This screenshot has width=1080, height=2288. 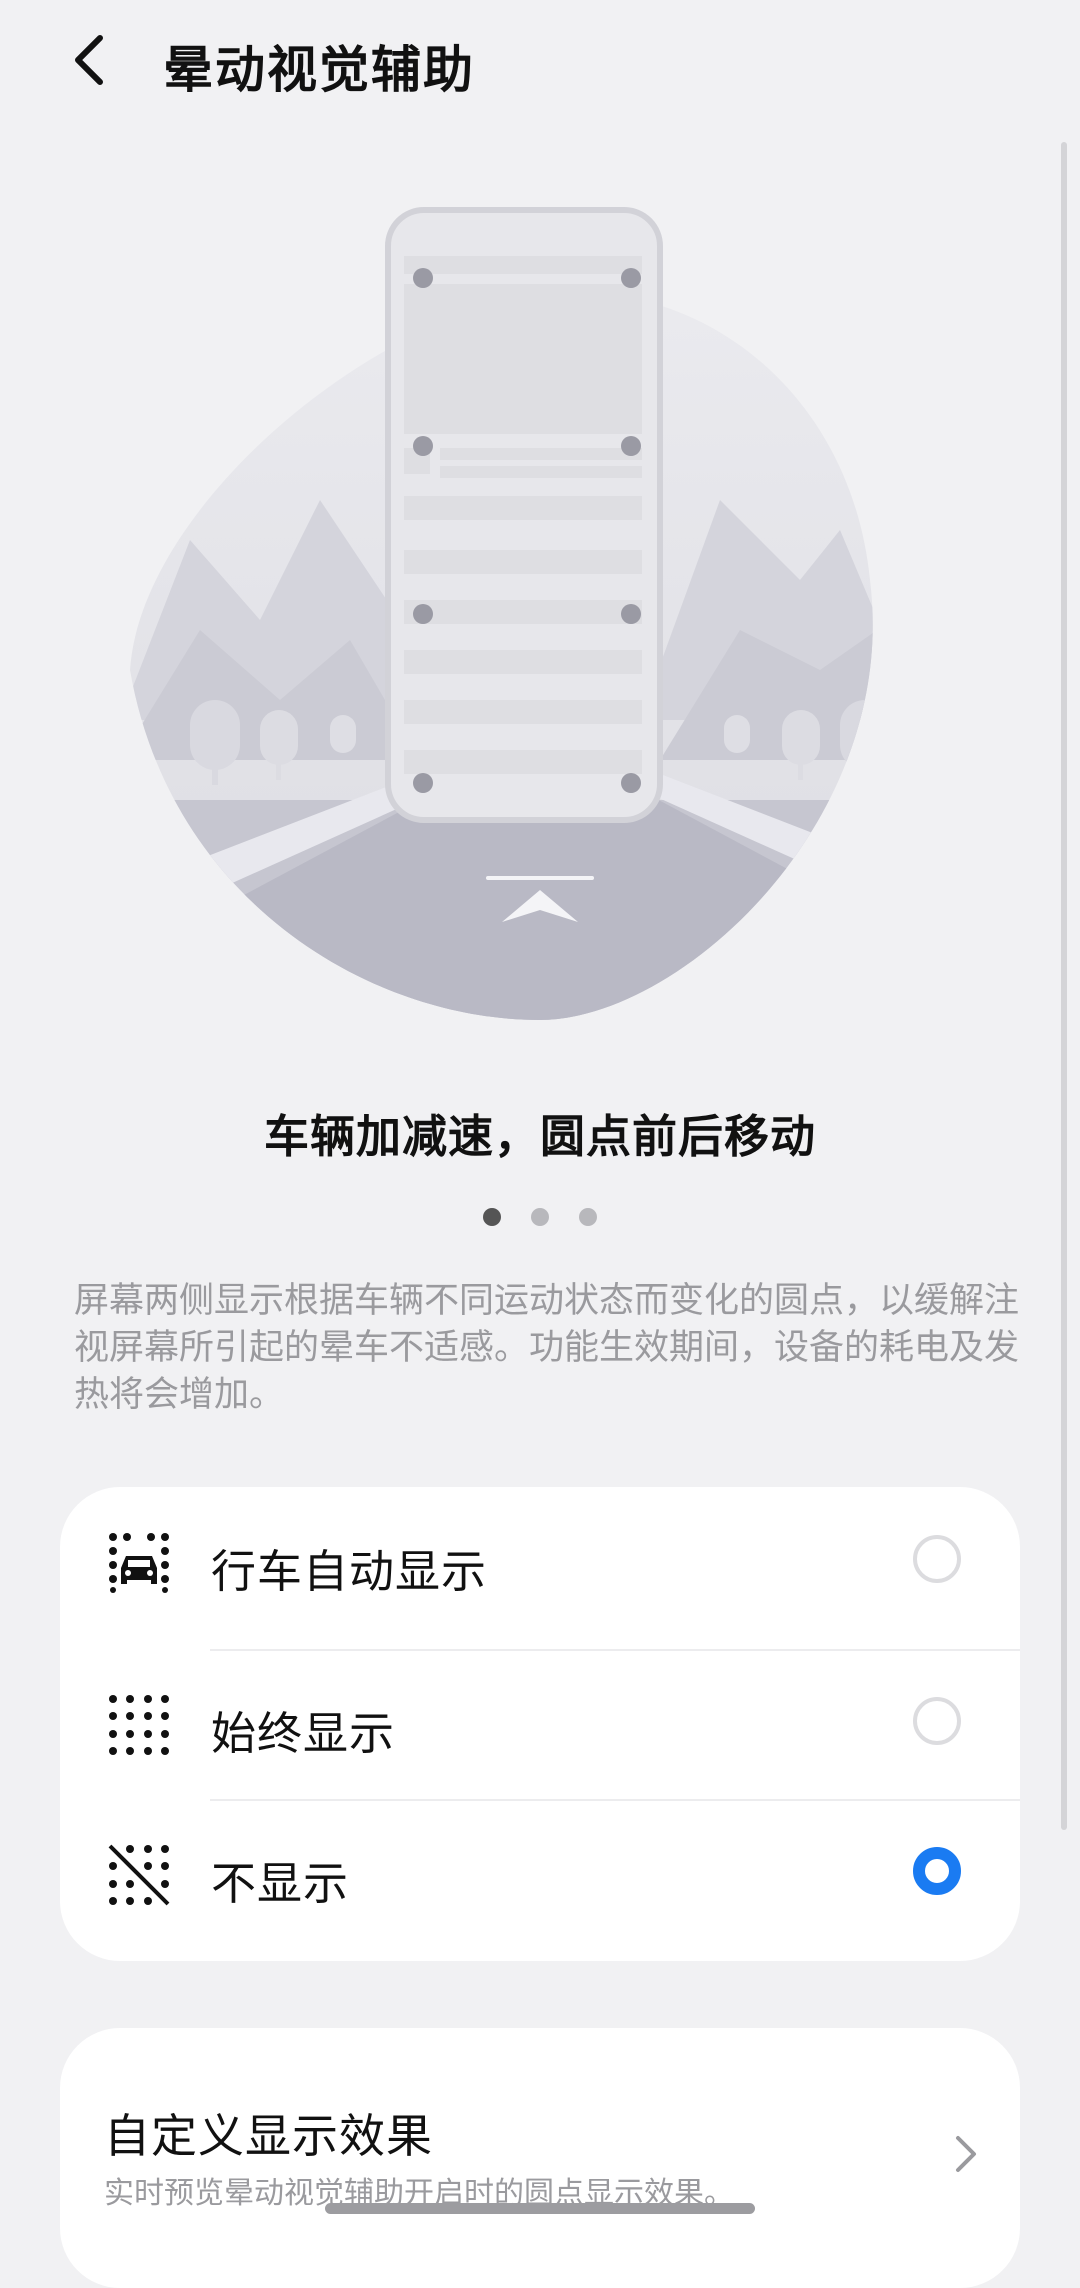 I want to click on option-do-not-show: 不显示, so click(x=540, y=1874).